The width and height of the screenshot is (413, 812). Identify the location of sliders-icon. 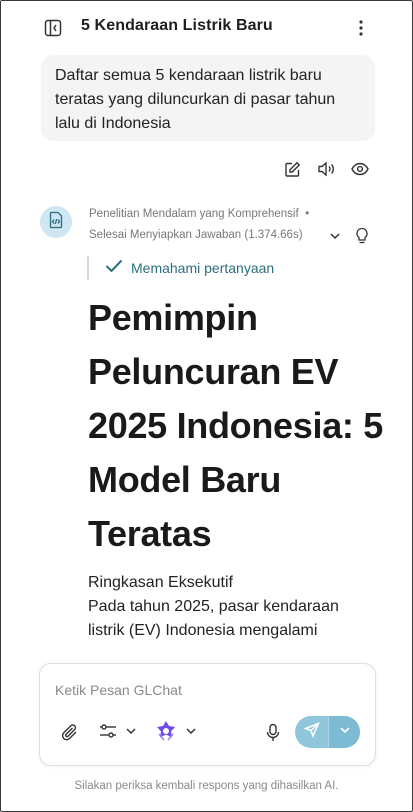
(108, 733).